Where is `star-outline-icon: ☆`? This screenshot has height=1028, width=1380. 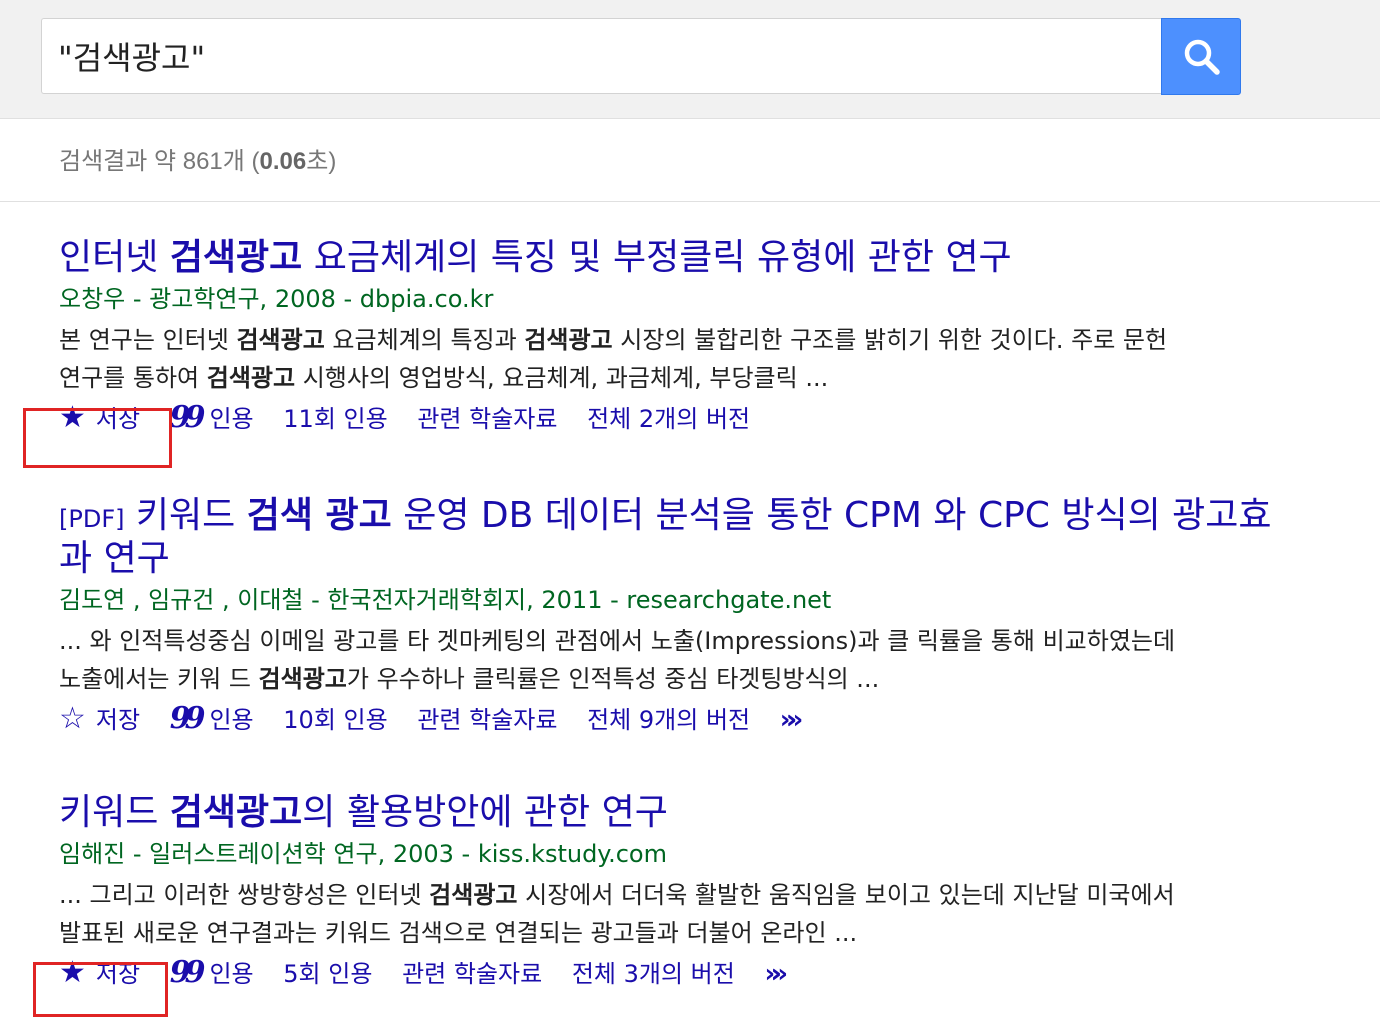 star-outline-icon: ☆ is located at coordinates (72, 718).